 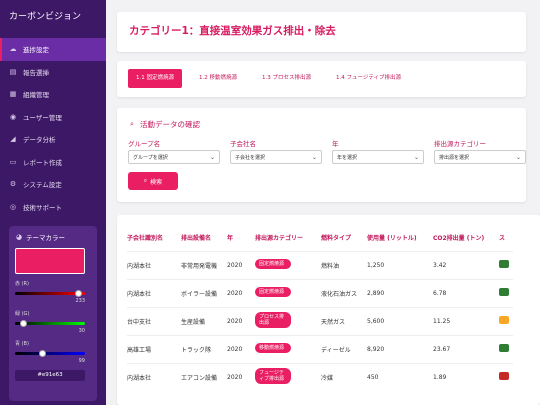 I want to click on tab-item: 1.2 移動燃焼源, so click(x=218, y=78).